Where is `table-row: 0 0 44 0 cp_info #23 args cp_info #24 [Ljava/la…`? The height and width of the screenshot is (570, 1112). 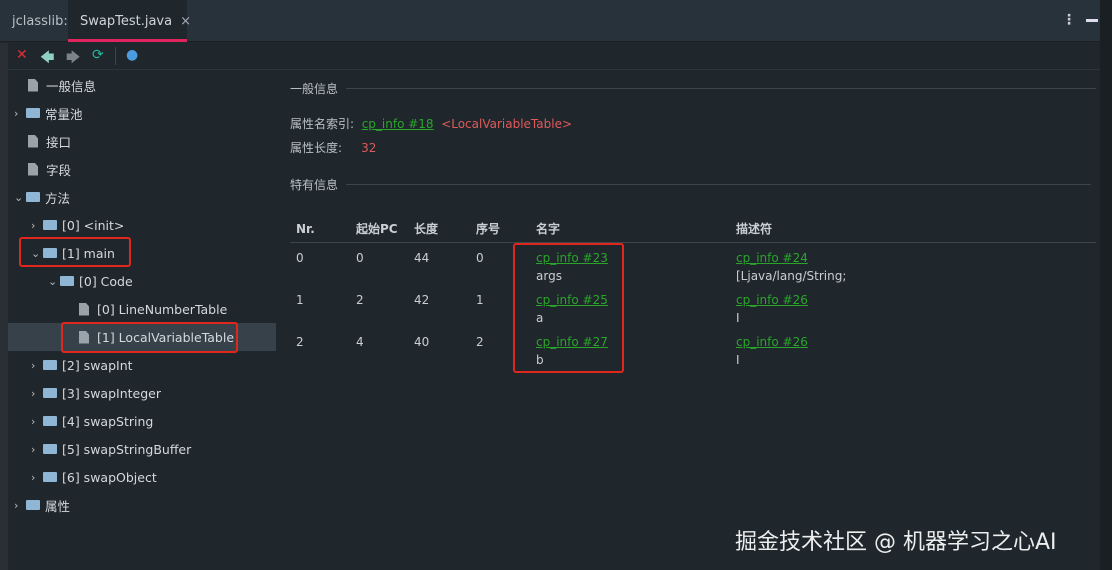
table-row: 0 0 44 0 cp_info #23 args cp_info #24 [Ljava/la… is located at coordinates (693, 263).